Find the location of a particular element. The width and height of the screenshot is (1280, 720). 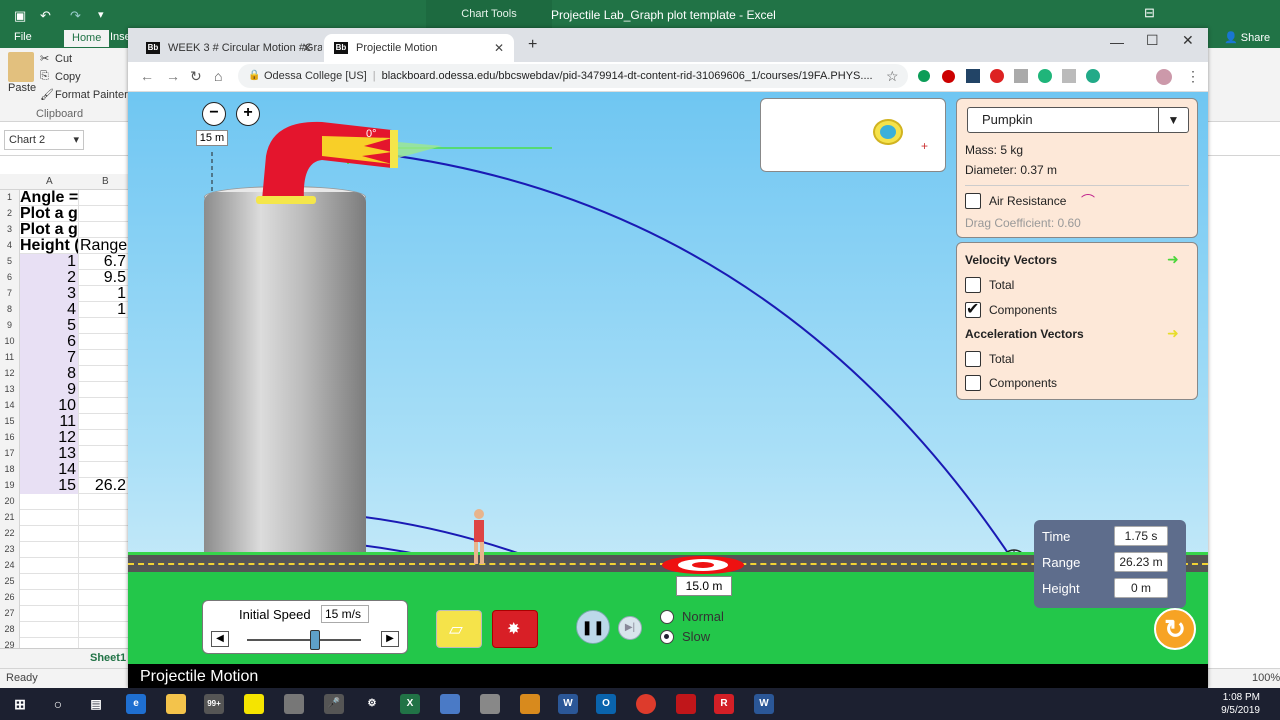

speed-increase-button: ▶ is located at coordinates (390, 639).